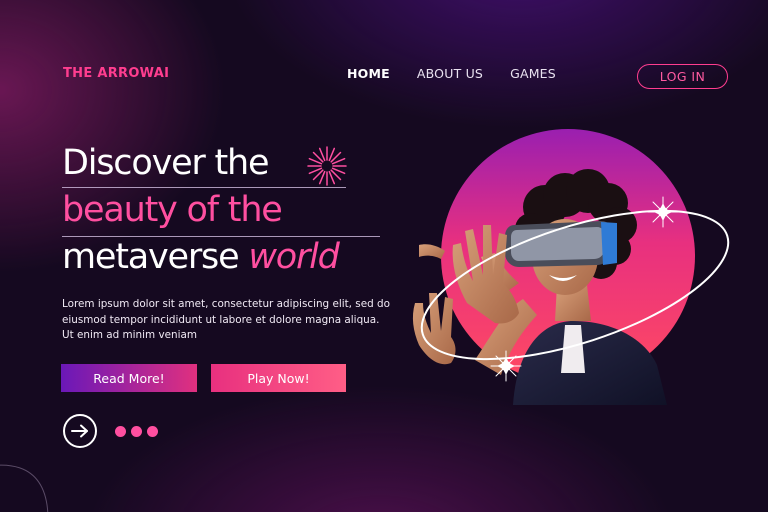  What do you see at coordinates (24, 488) in the screenshot?
I see `decorative-arc` at bounding box center [24, 488].